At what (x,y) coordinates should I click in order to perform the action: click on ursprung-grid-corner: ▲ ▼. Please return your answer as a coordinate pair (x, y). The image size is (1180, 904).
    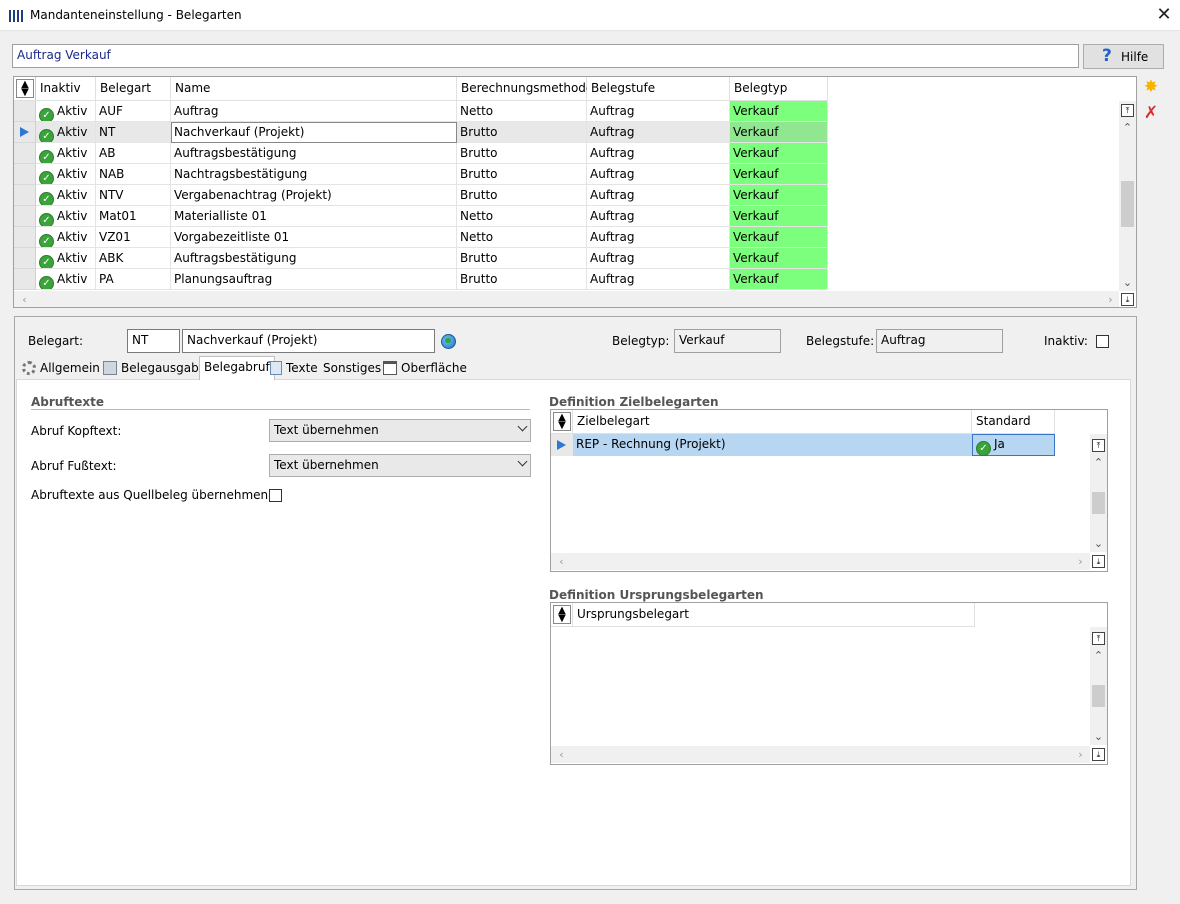
    Looking at the image, I should click on (562, 615).